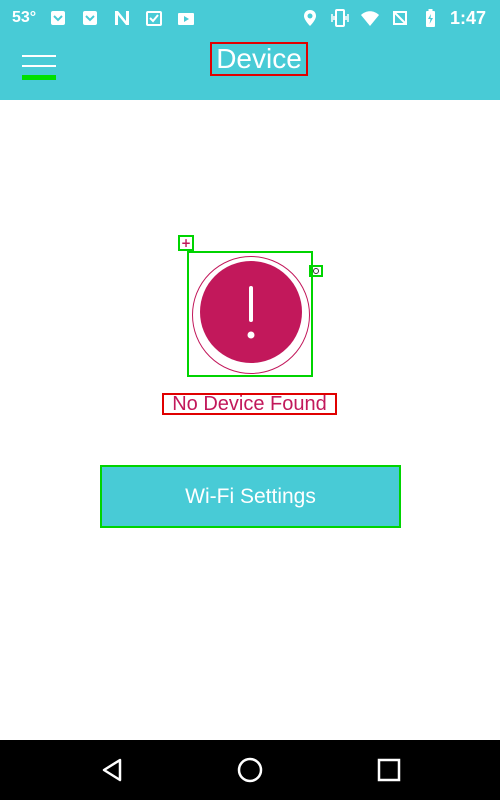 Image resolution: width=500 pixels, height=800 pixels. What do you see at coordinates (340, 18) in the screenshot?
I see `vibrate-icon` at bounding box center [340, 18].